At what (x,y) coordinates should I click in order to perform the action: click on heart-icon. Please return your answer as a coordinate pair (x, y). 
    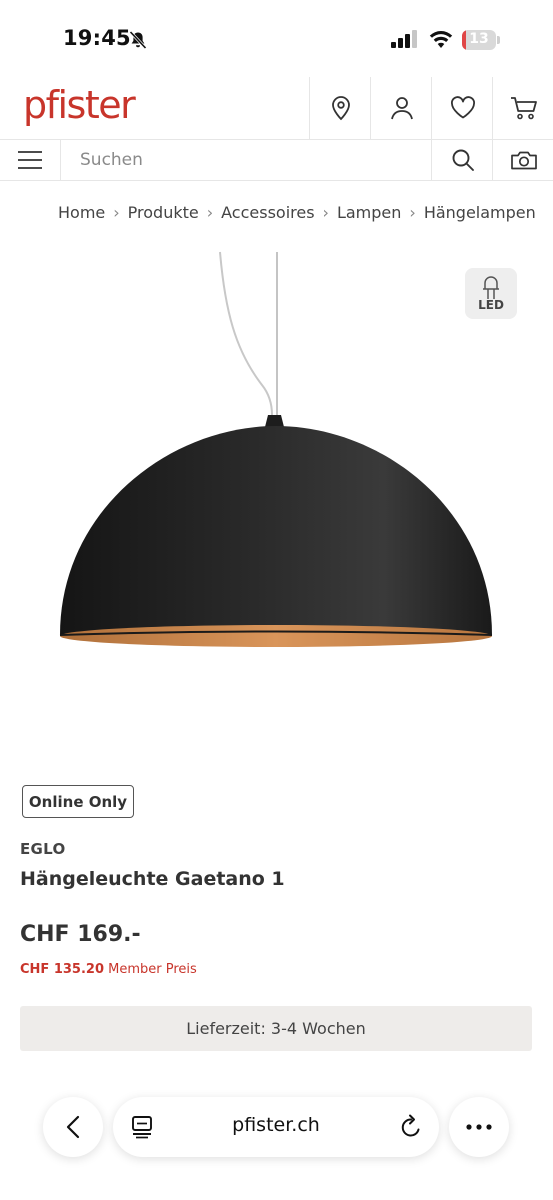
    Looking at the image, I should click on (462, 107).